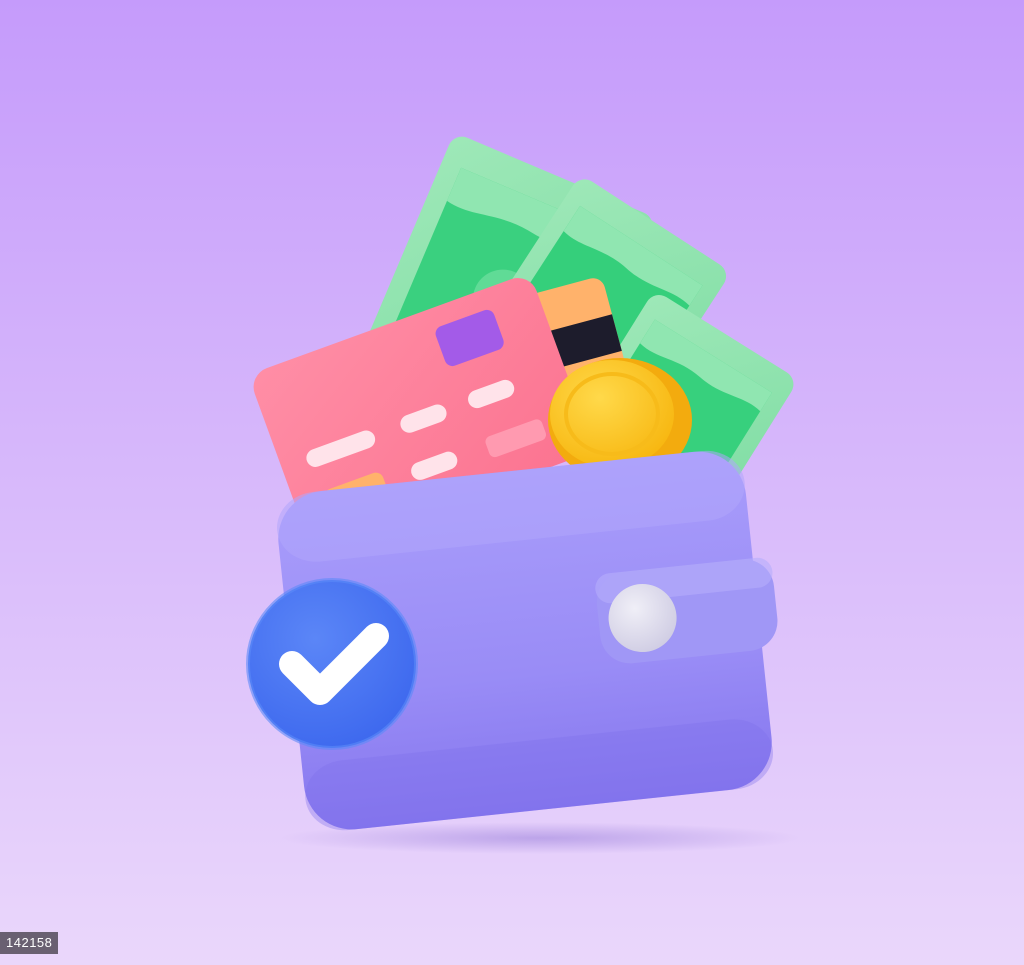 Image resolution: width=1024 pixels, height=965 pixels. Describe the element at coordinates (29, 943) in the screenshot. I see `watermark-id: 142158` at that location.